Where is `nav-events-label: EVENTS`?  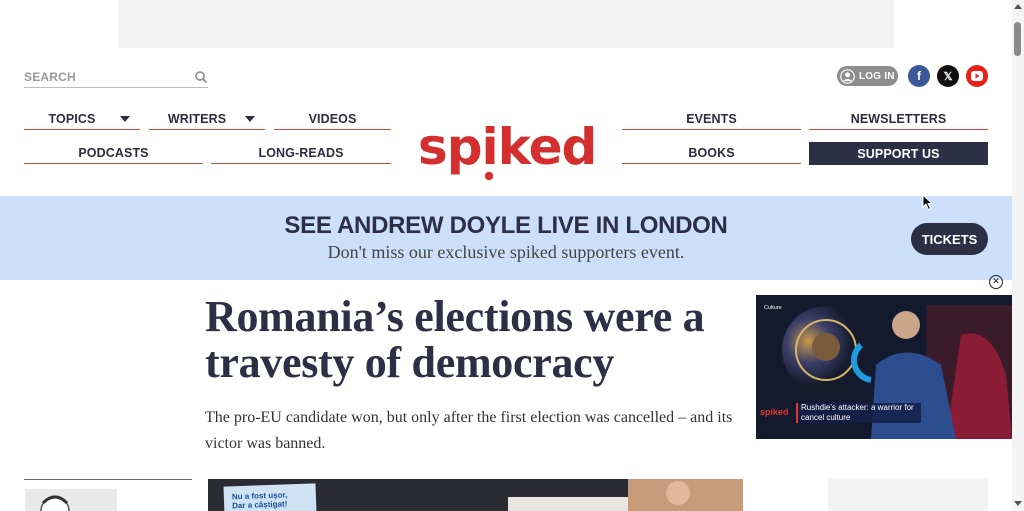
nav-events-label: EVENTS is located at coordinates (711, 118).